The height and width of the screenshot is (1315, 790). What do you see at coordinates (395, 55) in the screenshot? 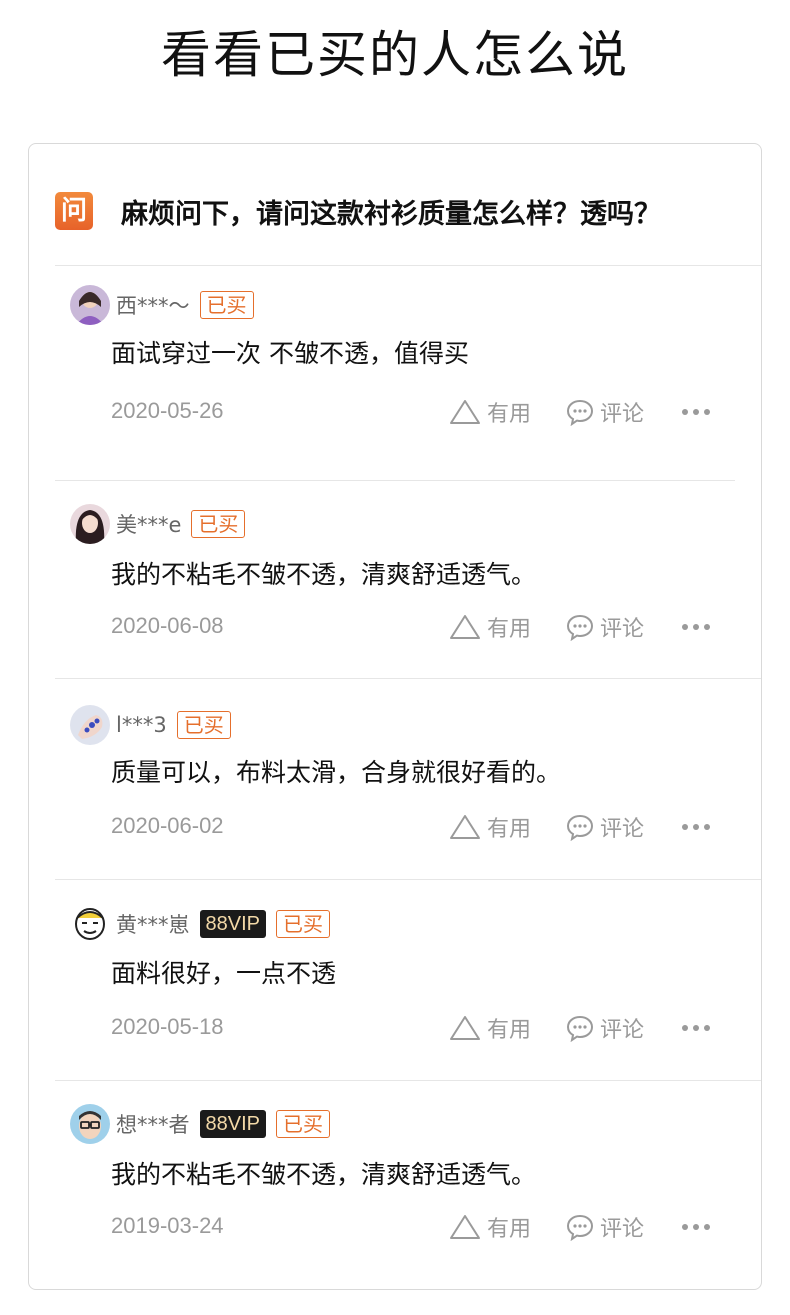
I see `page-title: 看看已买的人怎么说` at bounding box center [395, 55].